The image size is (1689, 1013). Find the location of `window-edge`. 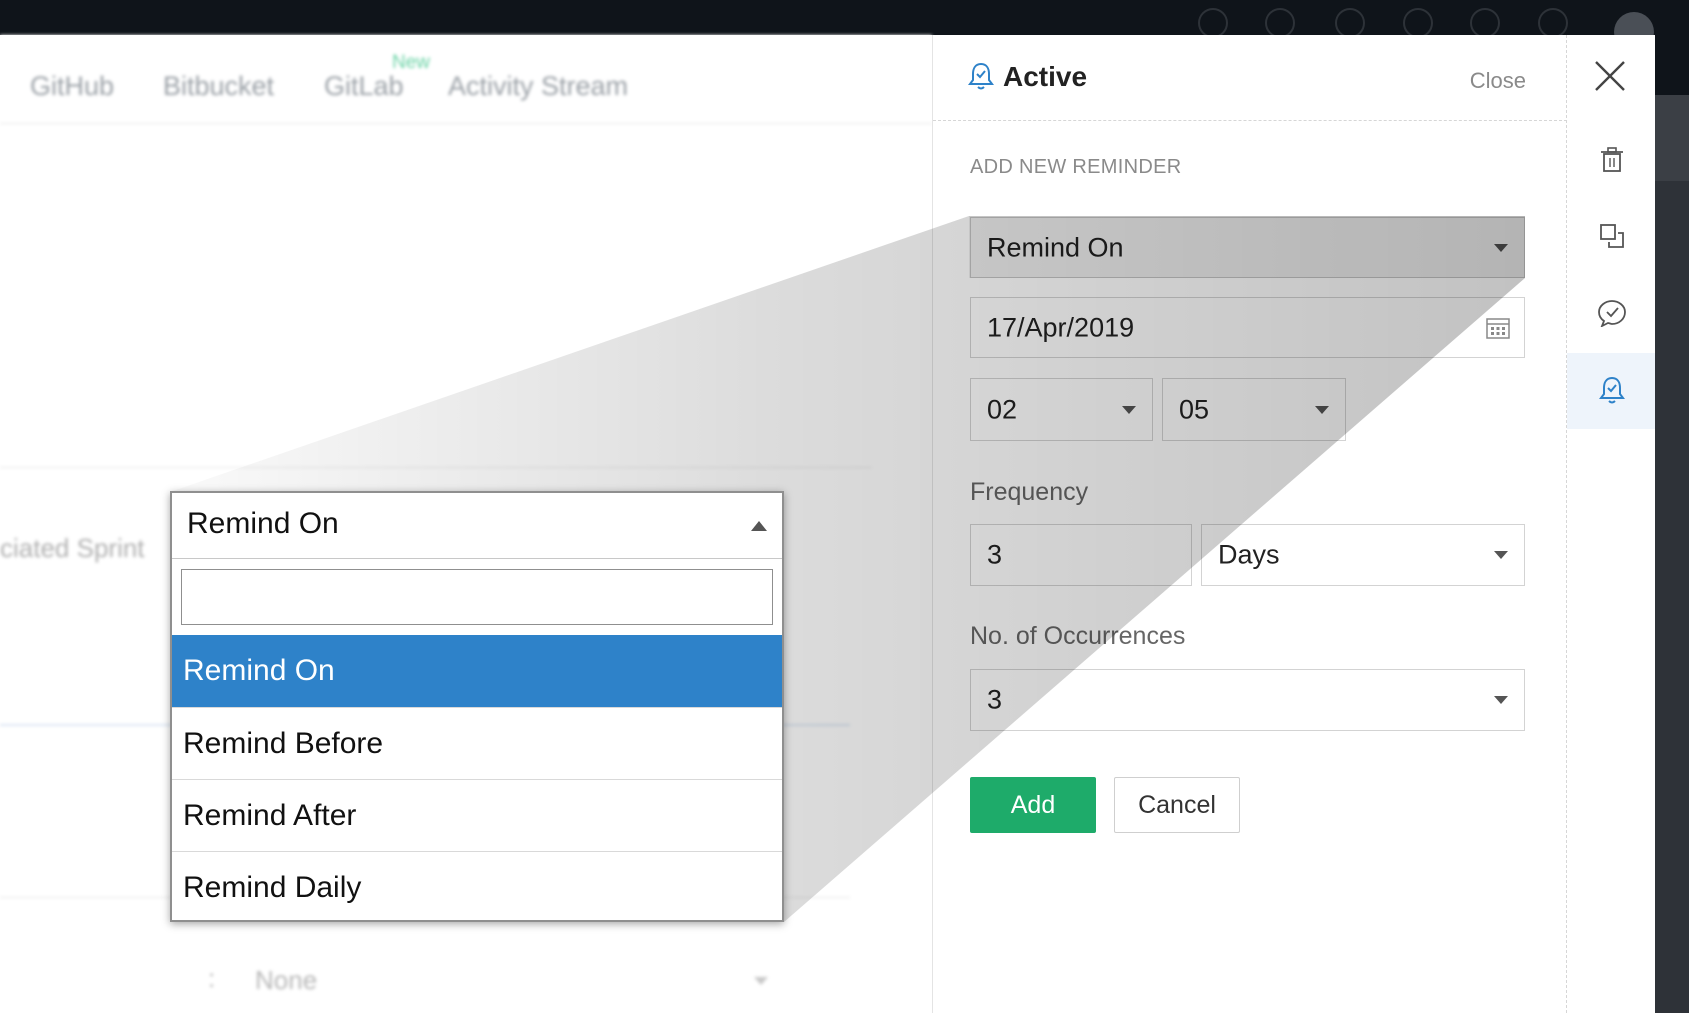

window-edge is located at coordinates (1672, 524).